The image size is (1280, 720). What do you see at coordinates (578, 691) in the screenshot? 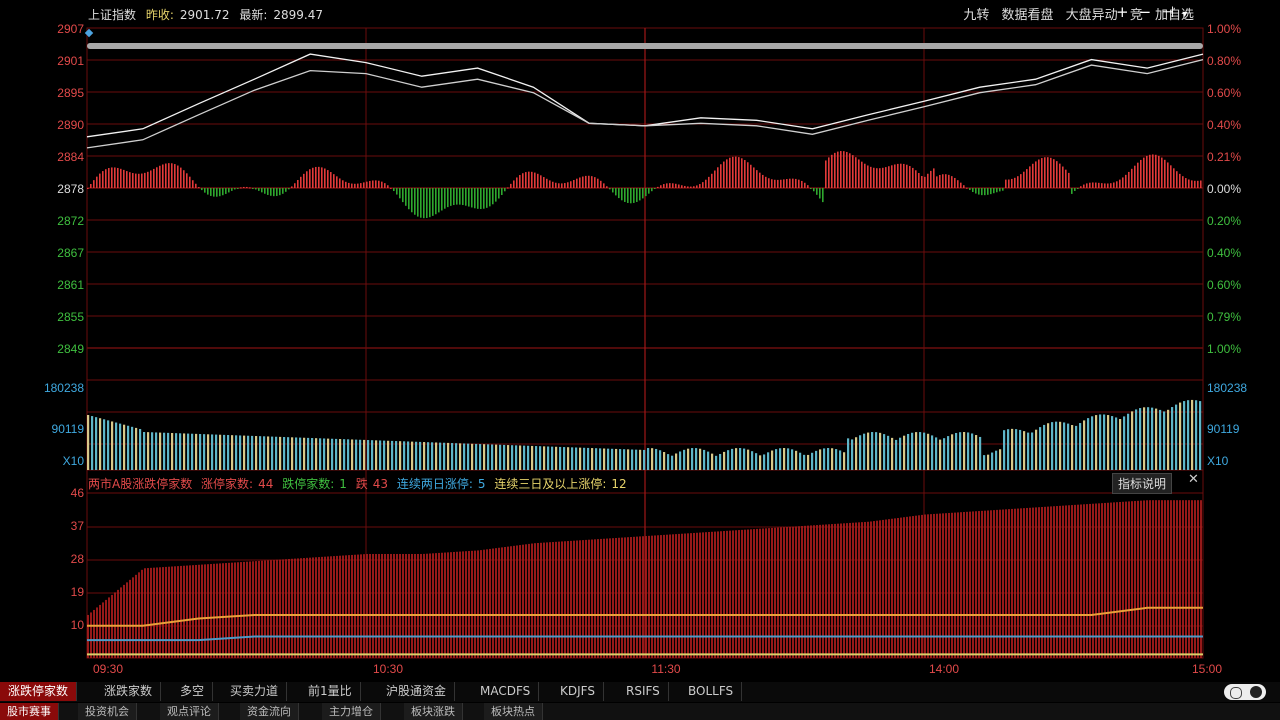
I see `tab-kdjfs: KDJFS` at bounding box center [578, 691].